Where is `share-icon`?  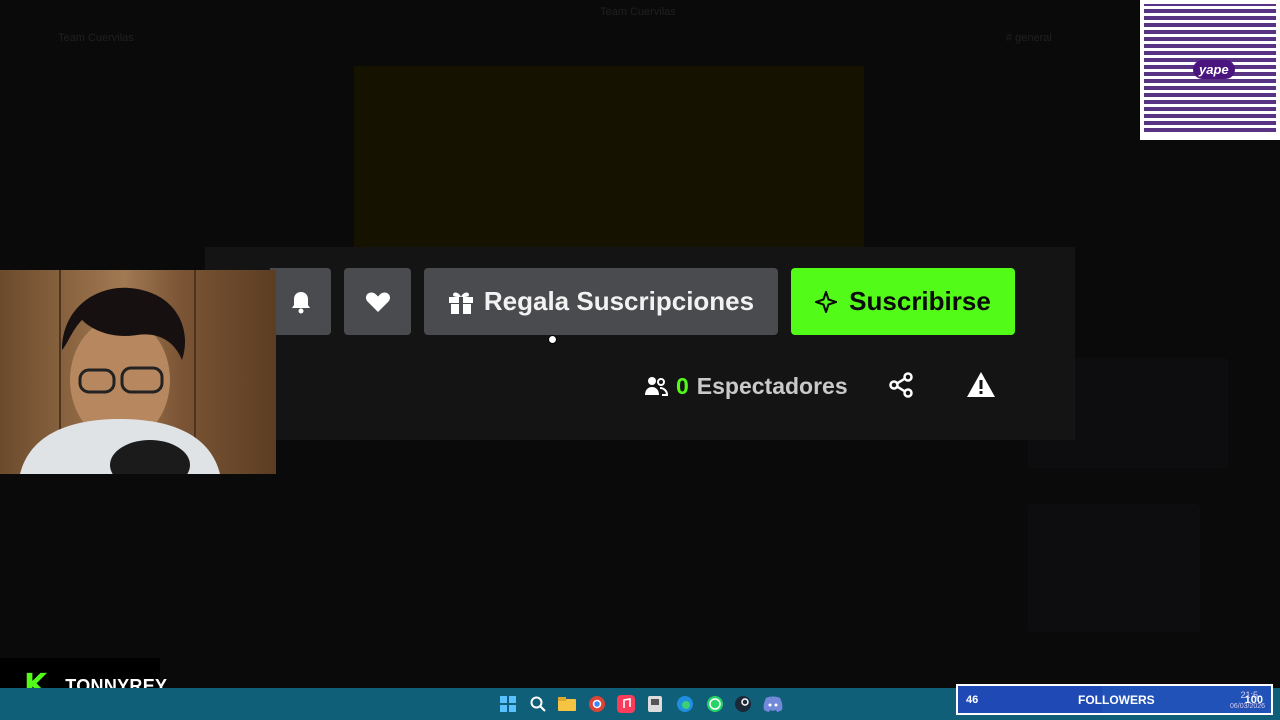
share-icon is located at coordinates (901, 385).